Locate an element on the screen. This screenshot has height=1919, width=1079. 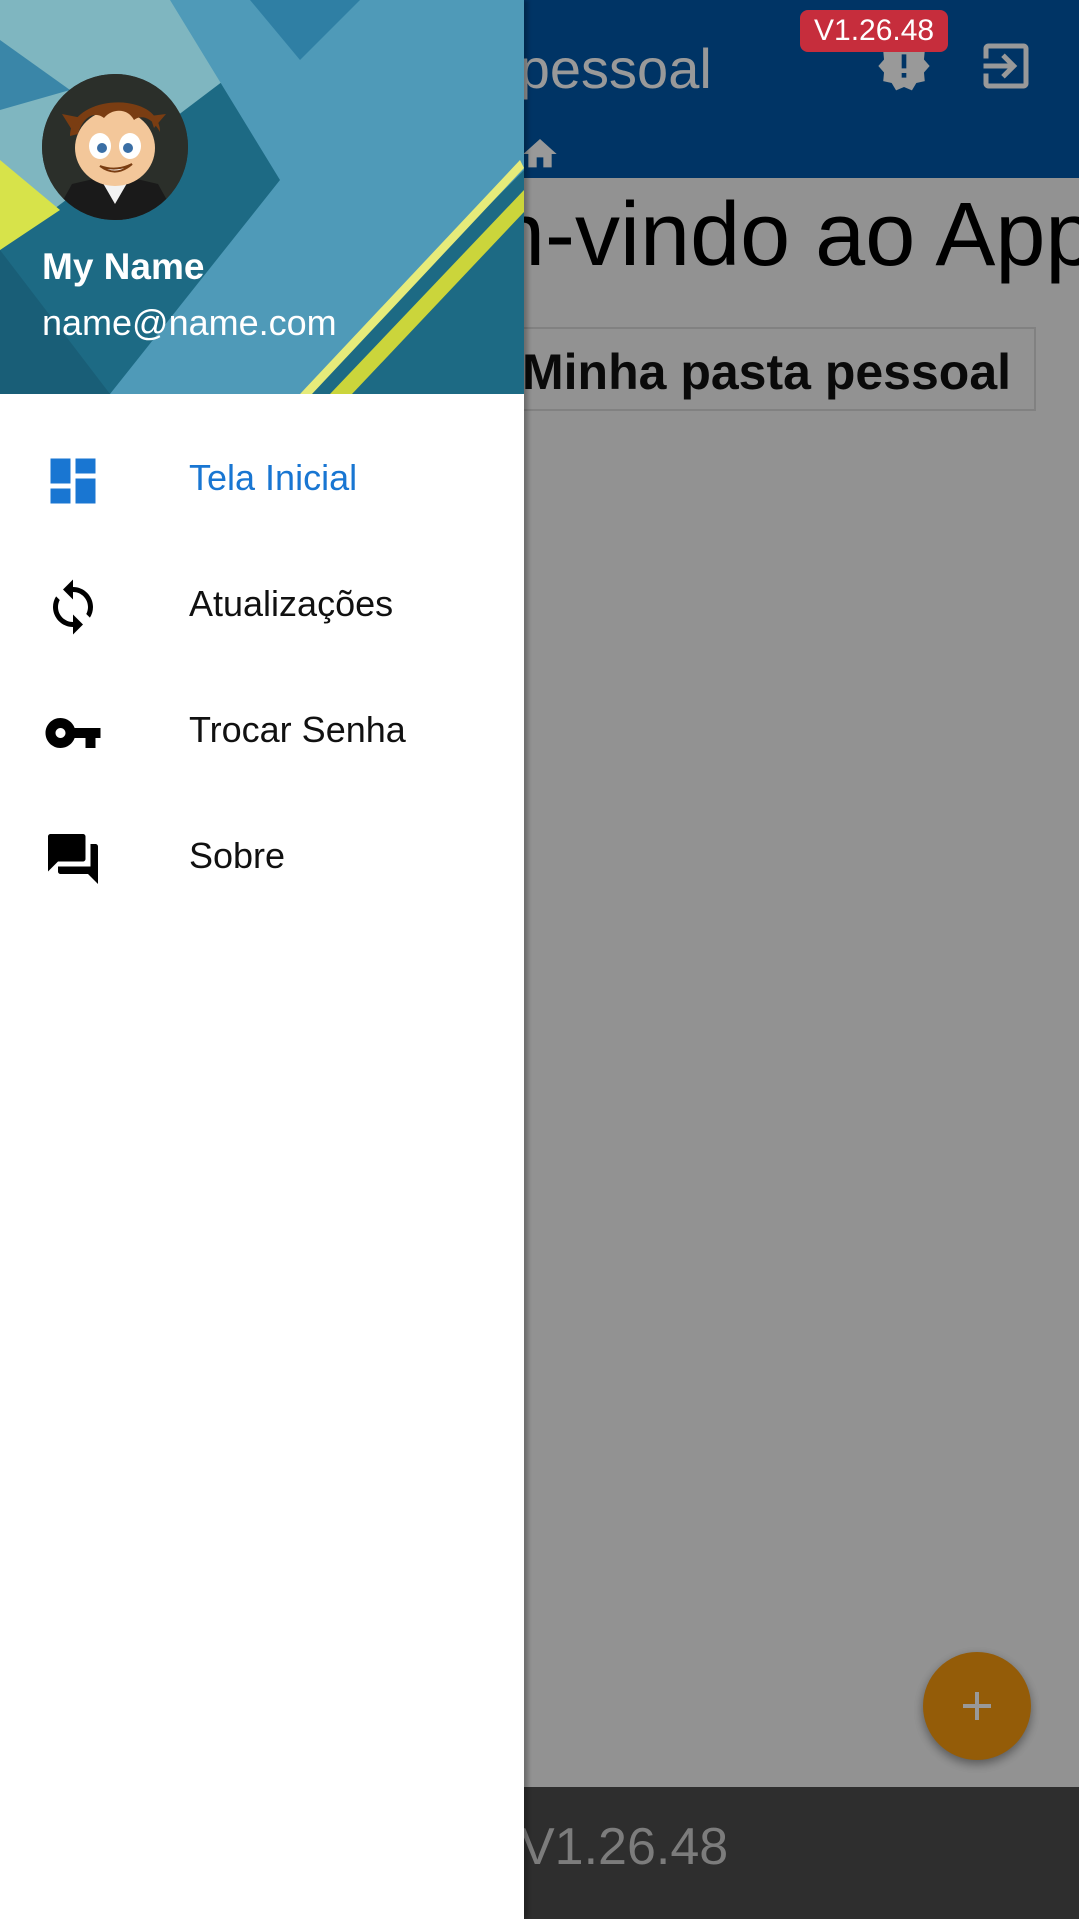
drawer-item-sobre: Sobre is located at coordinates (262, 856).